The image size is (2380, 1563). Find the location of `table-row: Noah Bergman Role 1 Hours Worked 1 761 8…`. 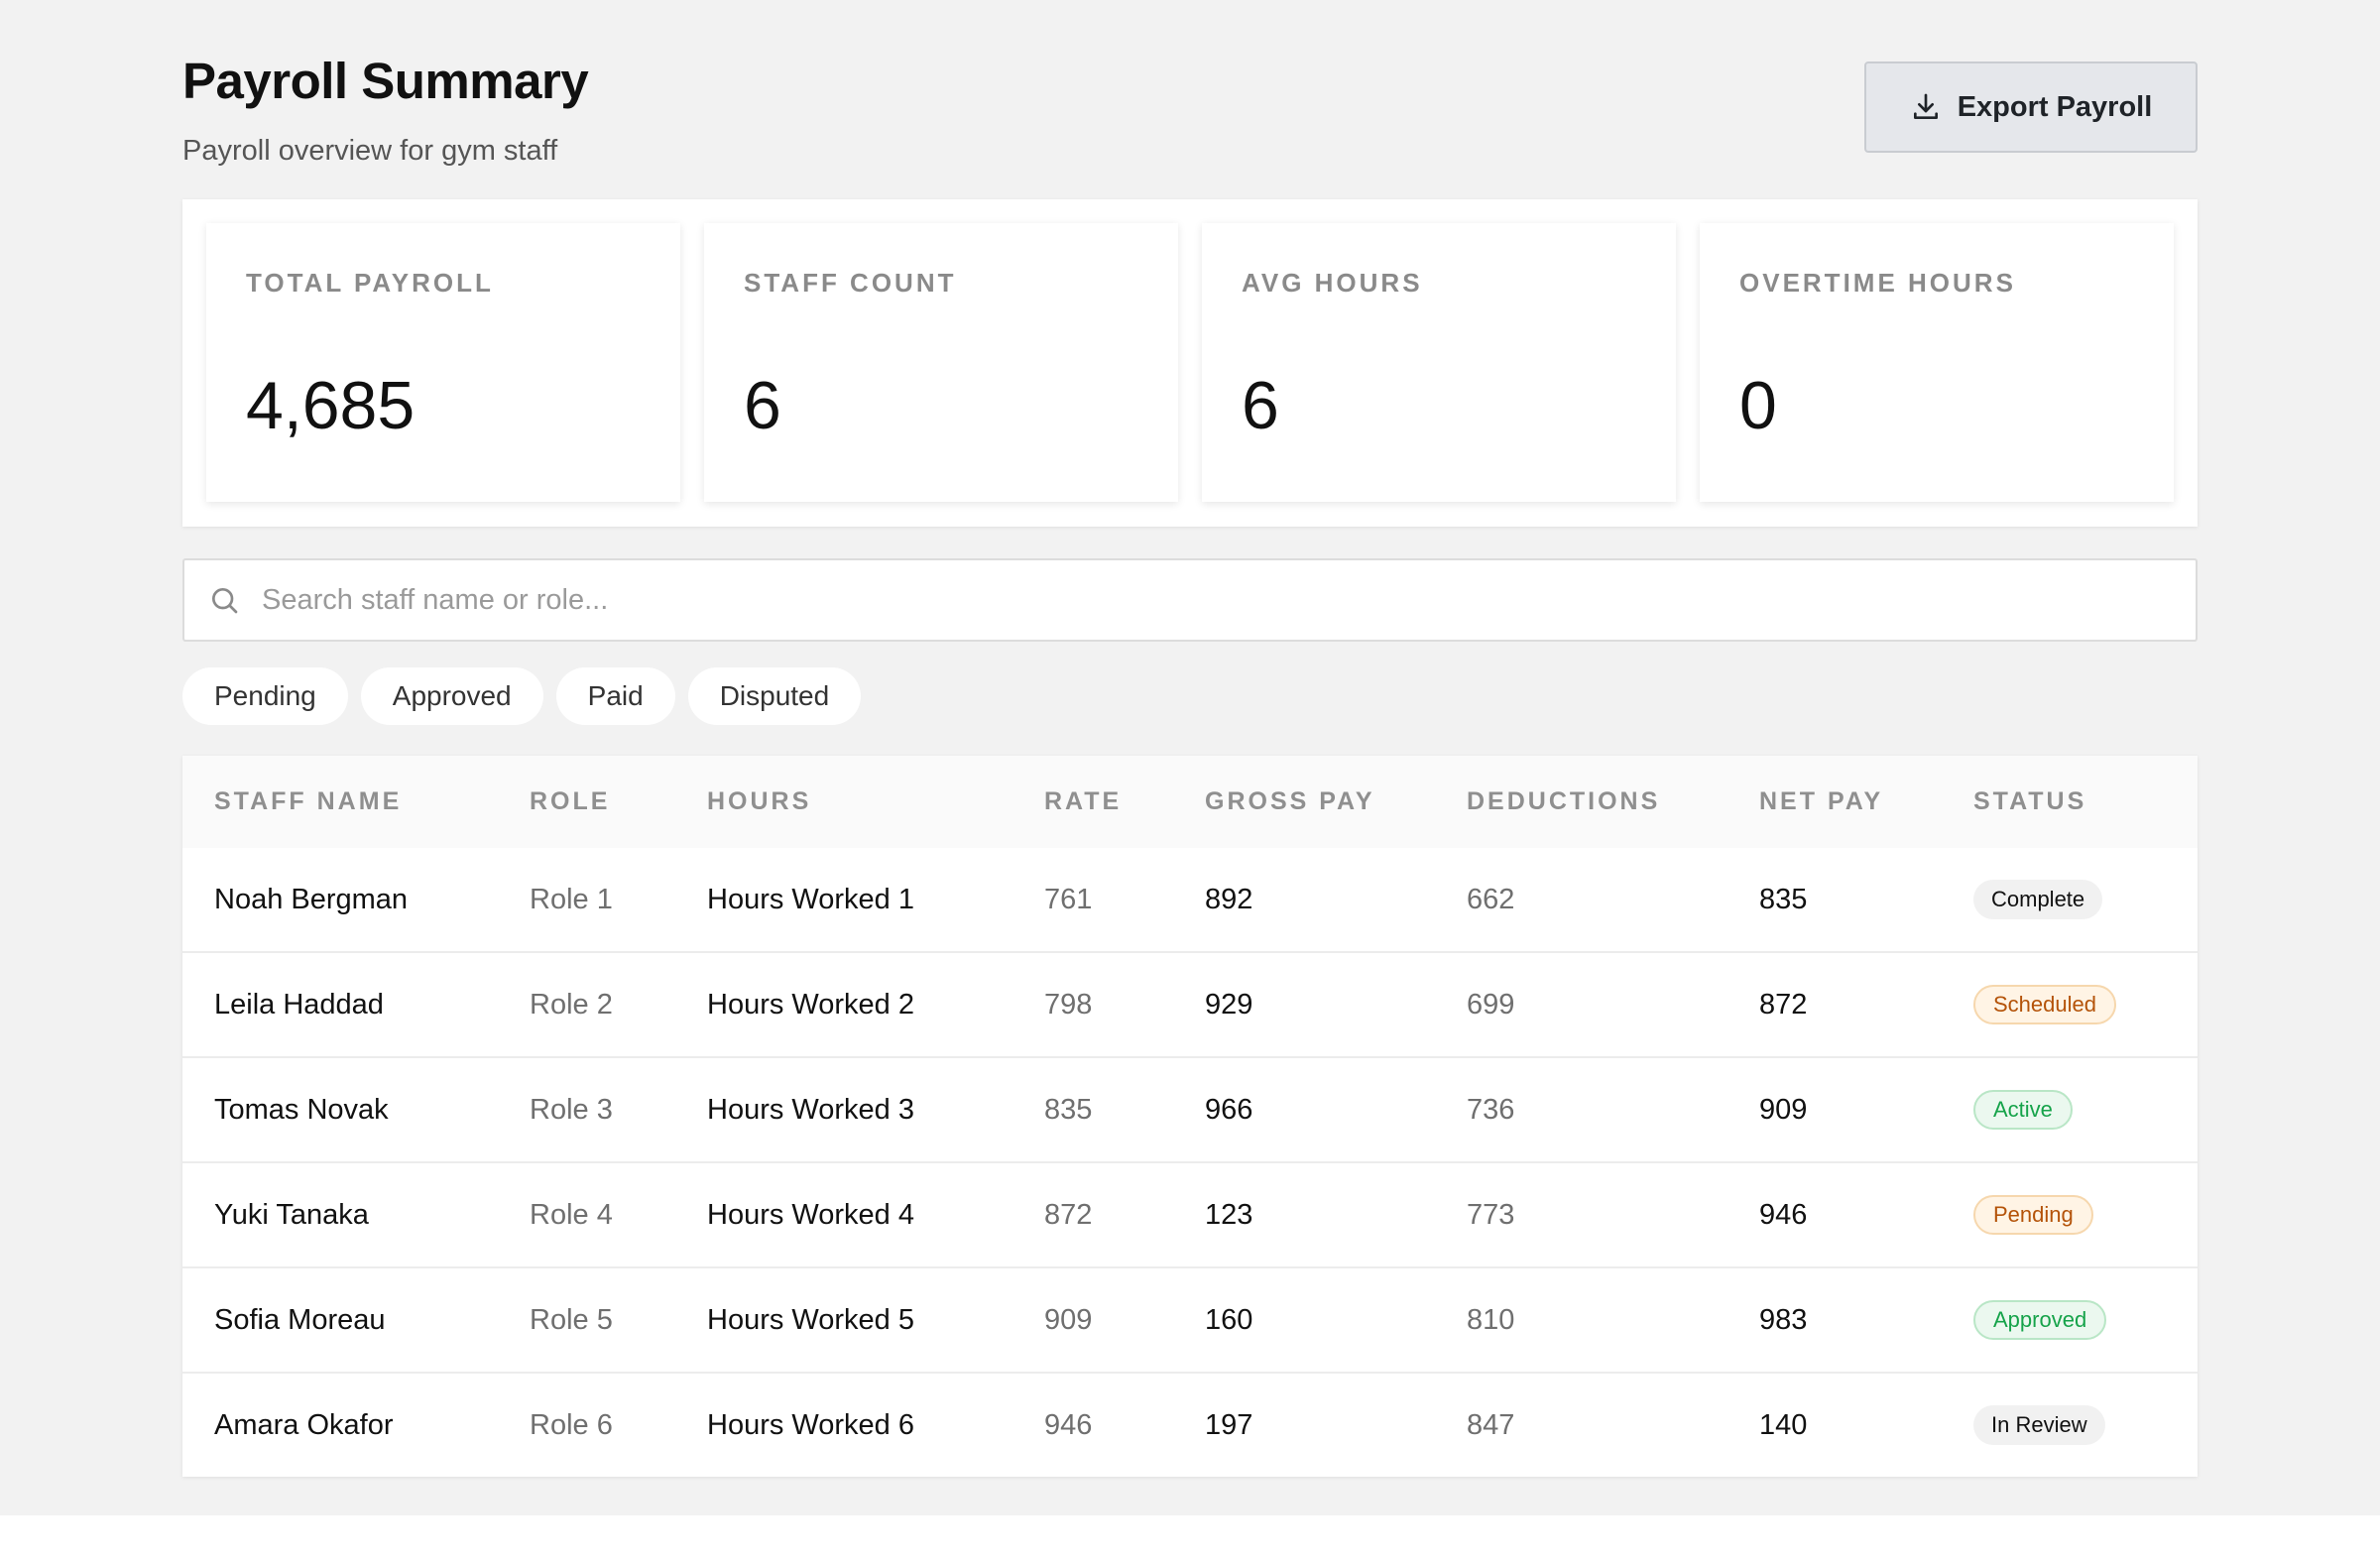

table-row: Noah Bergman Role 1 Hours Worked 1 761 8… is located at coordinates (1190, 900).